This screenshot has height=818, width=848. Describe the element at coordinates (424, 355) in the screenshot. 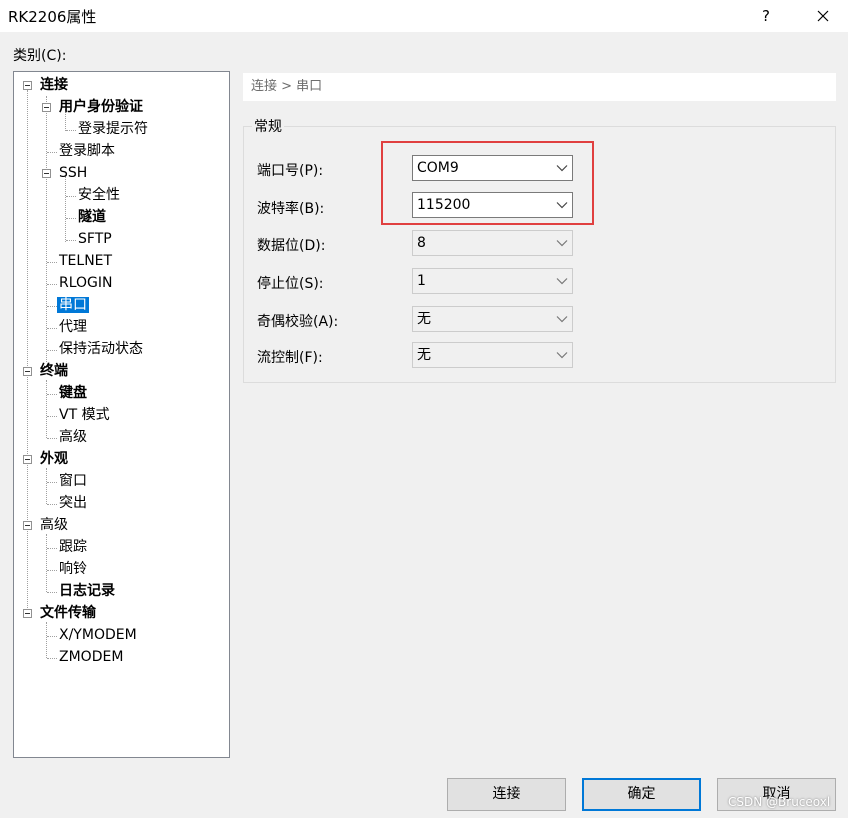

I see `flow-value: 无` at that location.